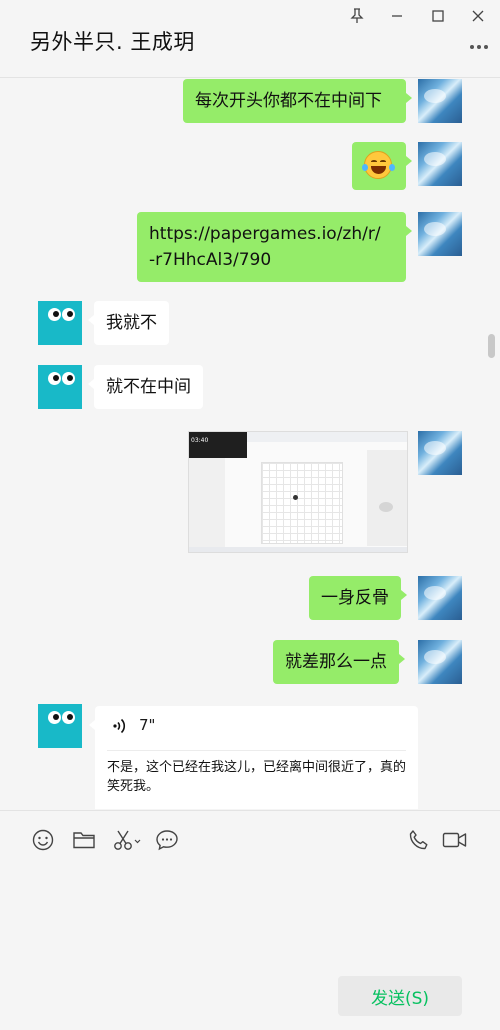  I want to click on message-bubble-outgoing: 就差那么一点, so click(339, 662).